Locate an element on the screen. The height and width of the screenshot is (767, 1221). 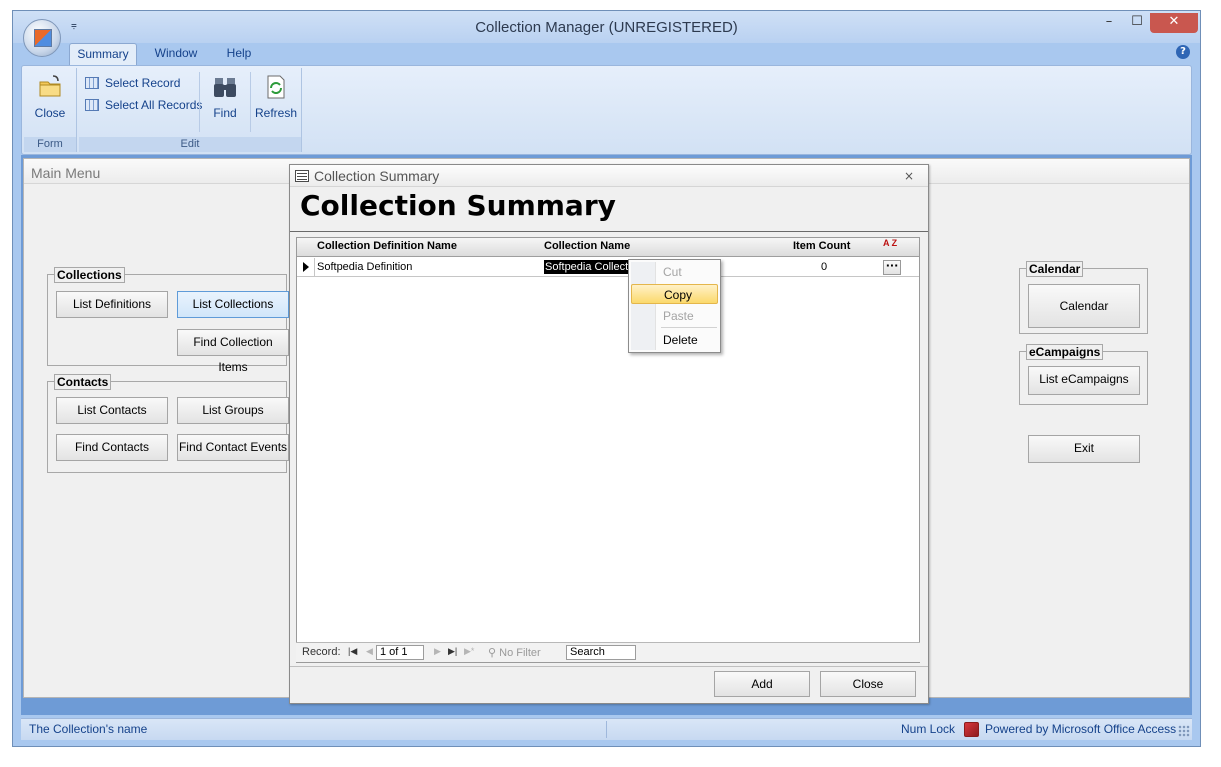
group-label-form: Form is located at coordinates (50, 144).